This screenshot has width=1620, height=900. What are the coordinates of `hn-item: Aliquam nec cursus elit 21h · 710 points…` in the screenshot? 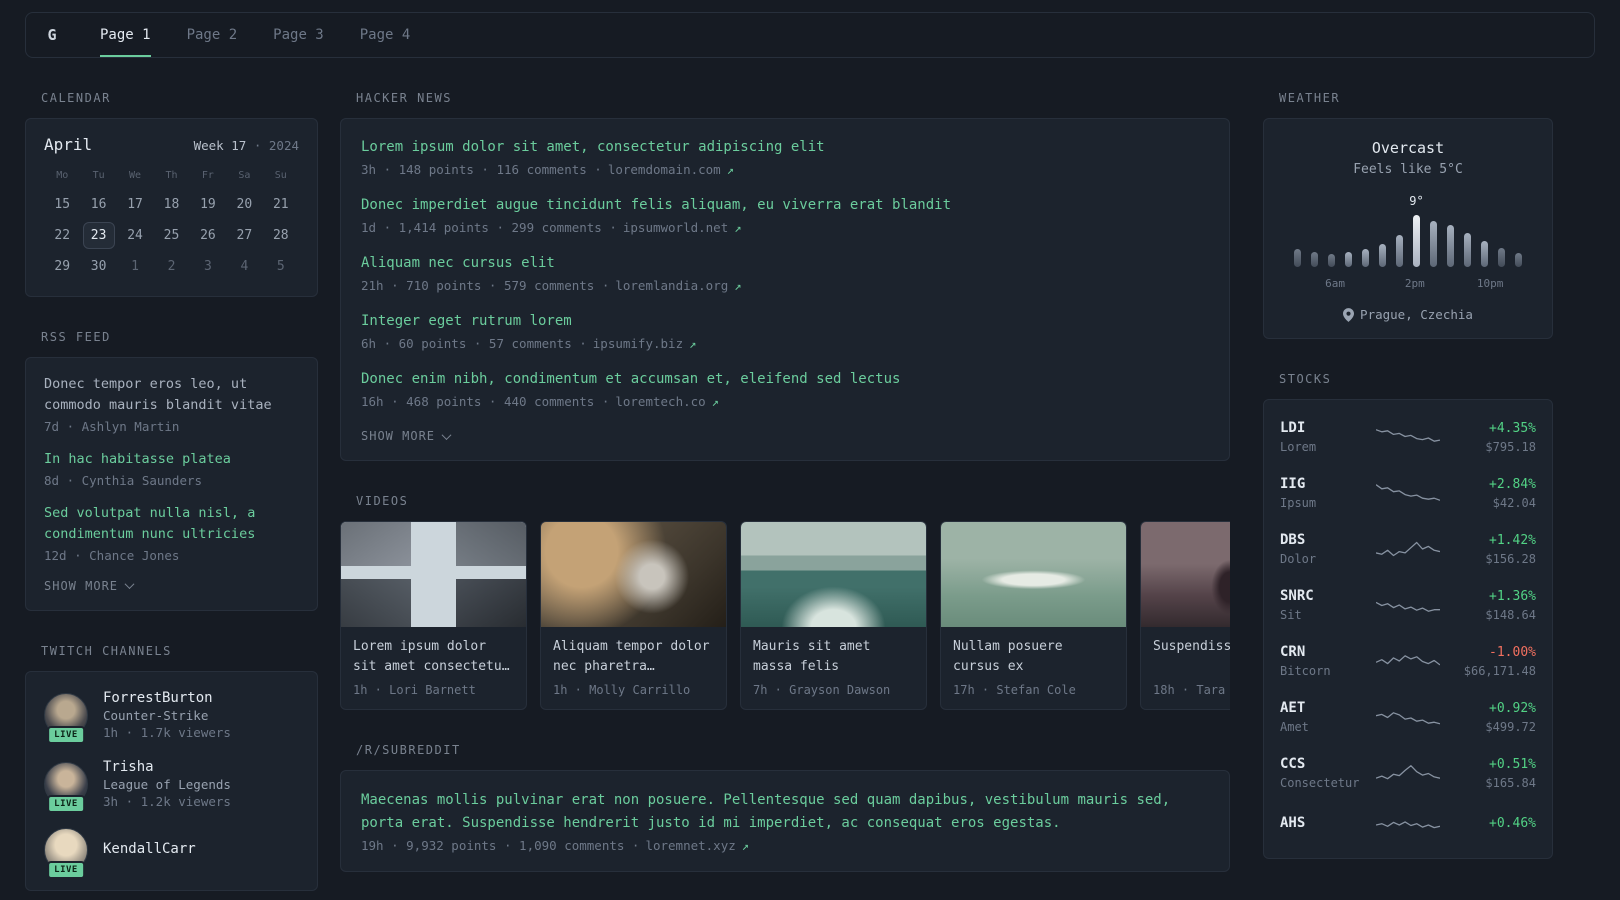 It's located at (785, 273).